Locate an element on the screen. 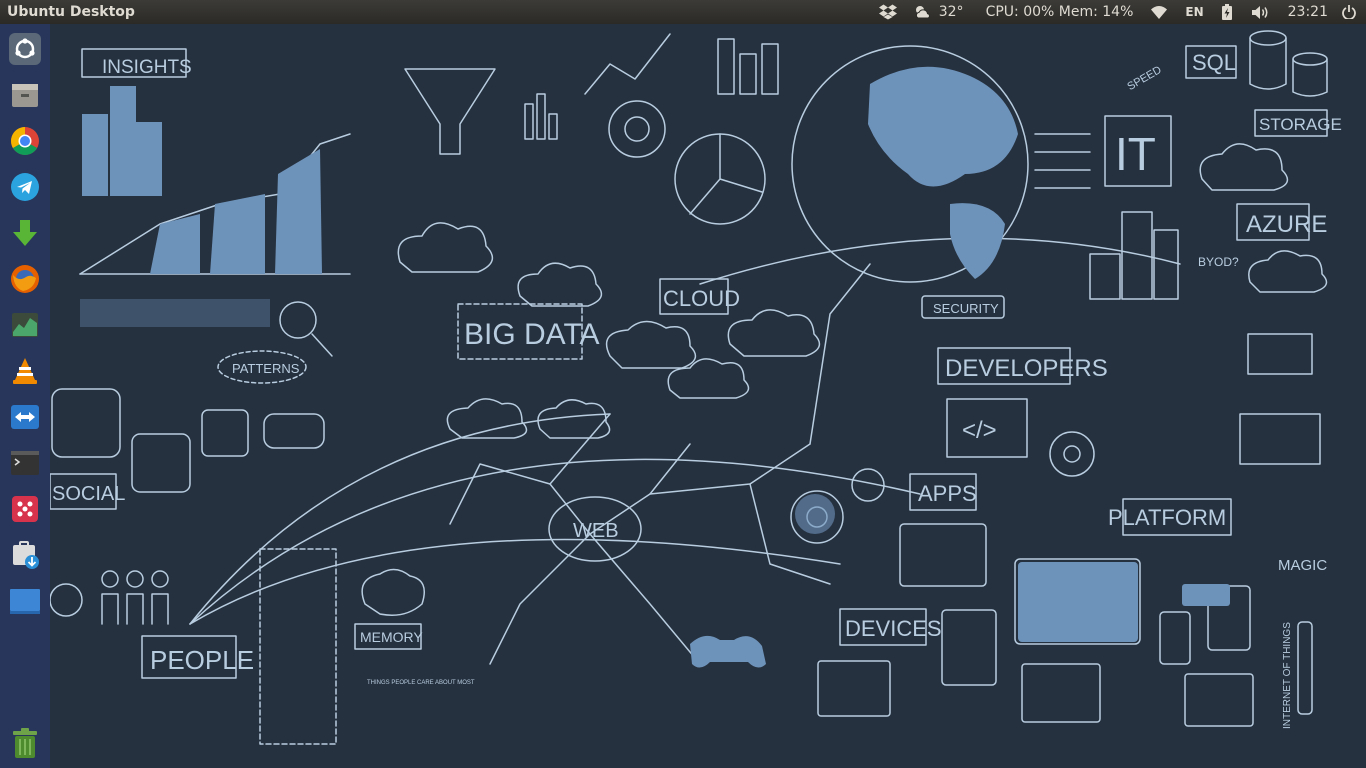 The height and width of the screenshot is (768, 1366). unity-launcher is located at coordinates (25, 396).